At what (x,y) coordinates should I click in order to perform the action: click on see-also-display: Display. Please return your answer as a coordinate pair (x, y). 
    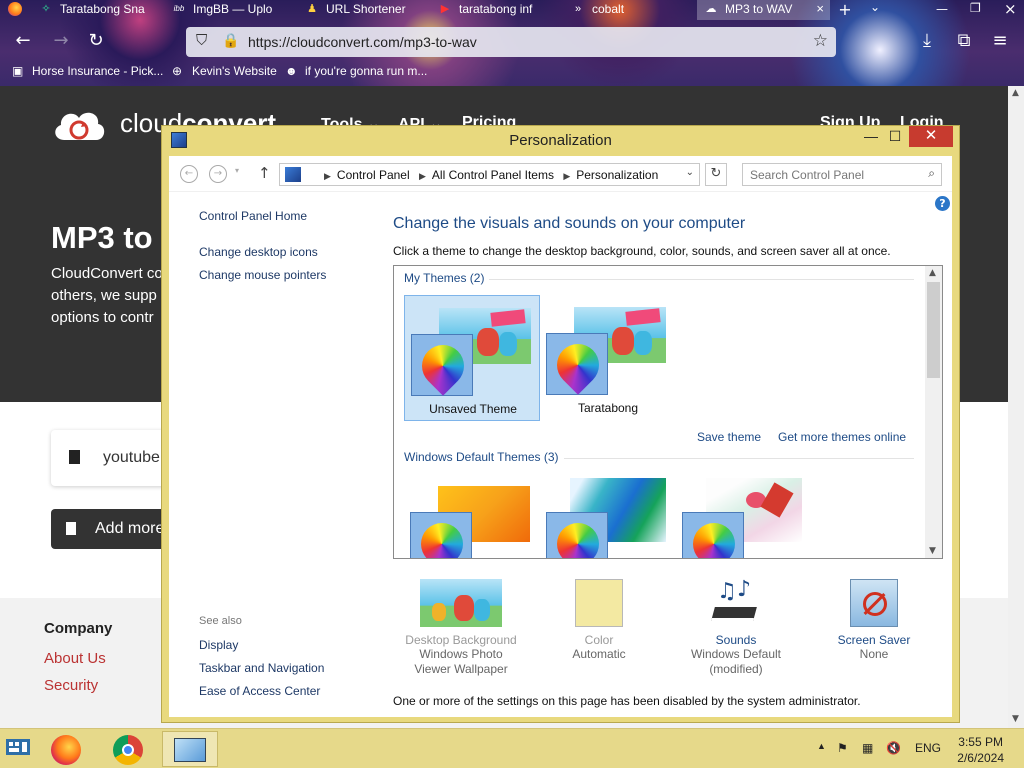
    Looking at the image, I should click on (218, 645).